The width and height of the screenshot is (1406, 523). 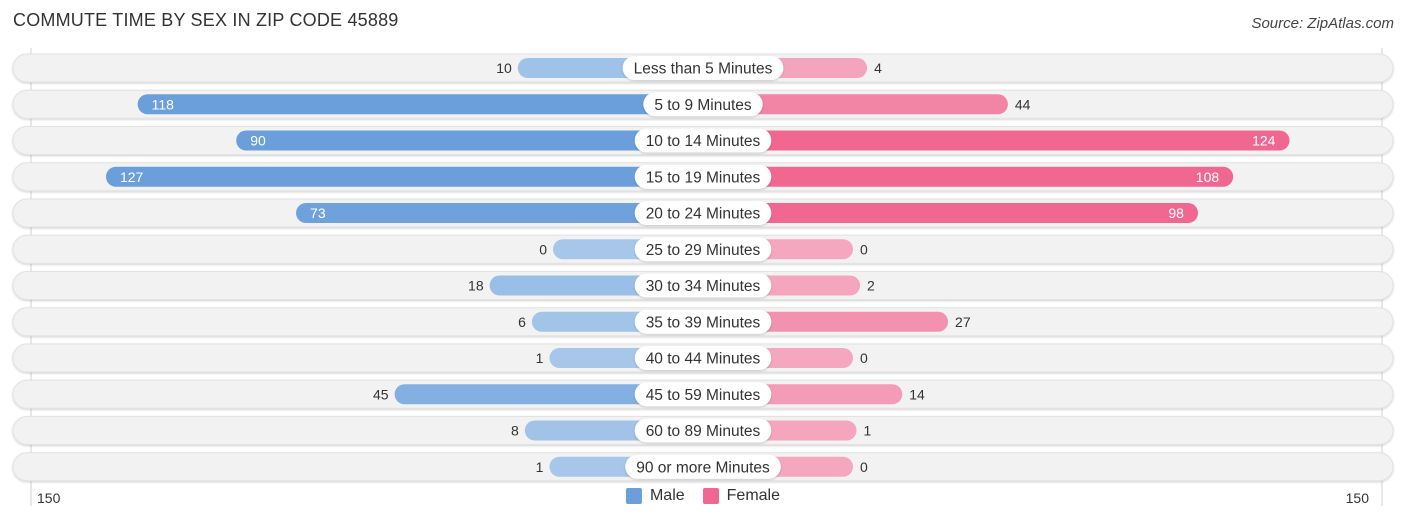 I want to click on legend-swatch-male, so click(x=633, y=496).